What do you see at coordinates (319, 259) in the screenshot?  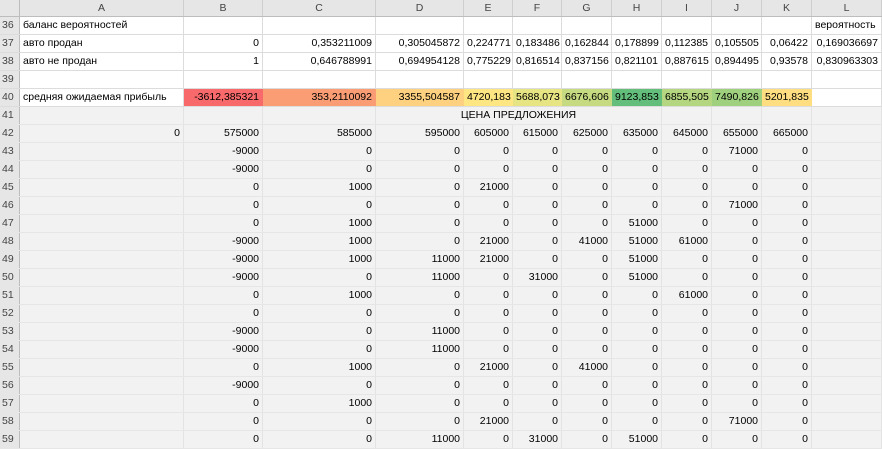 I see `cell-c49: 1000` at bounding box center [319, 259].